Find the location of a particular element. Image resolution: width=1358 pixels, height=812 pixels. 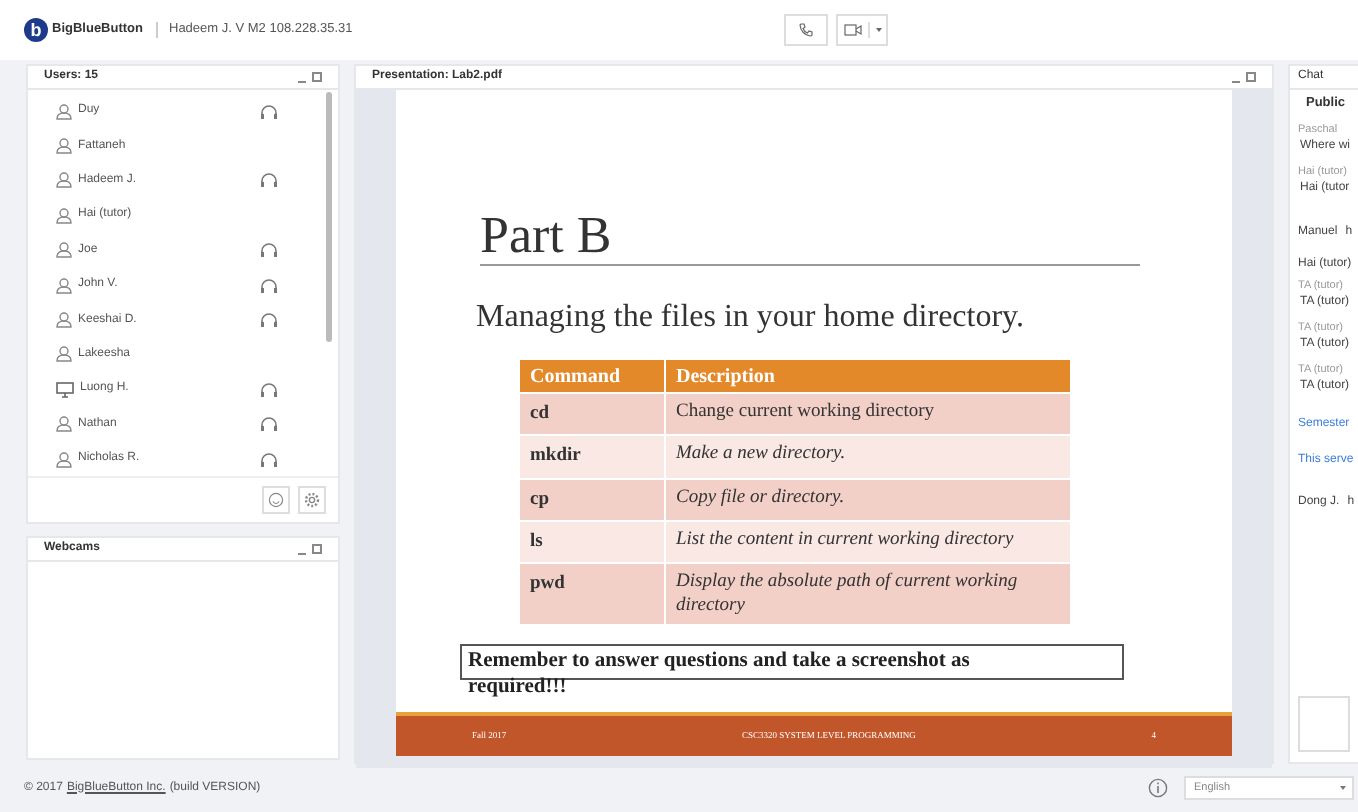

table-cell: Copy file or directory. is located at coordinates (868, 499).